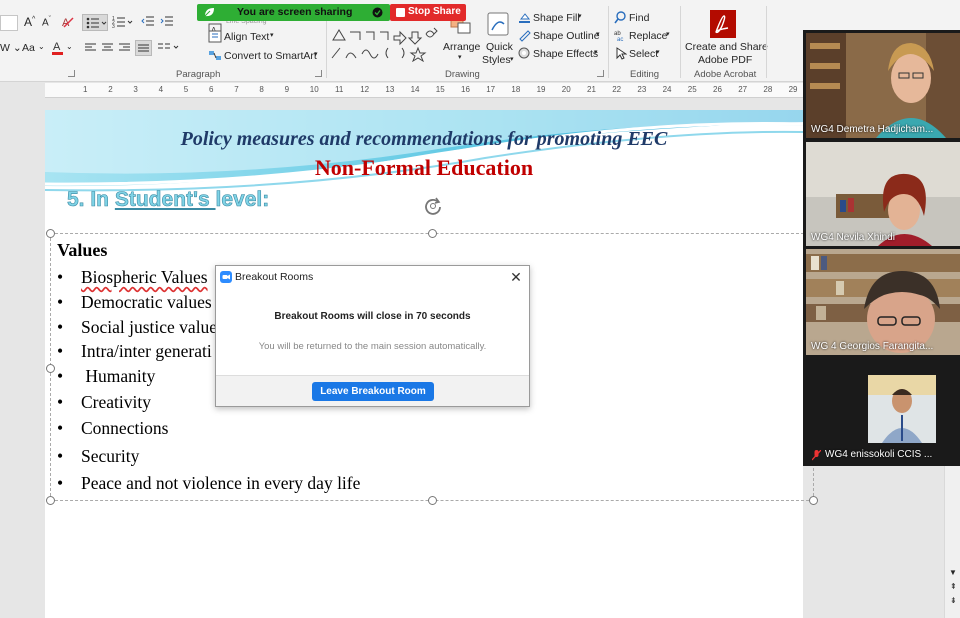 The height and width of the screenshot is (618, 960). What do you see at coordinates (428, 12) in the screenshot?
I see `stop-share-button: Stop Share` at bounding box center [428, 12].